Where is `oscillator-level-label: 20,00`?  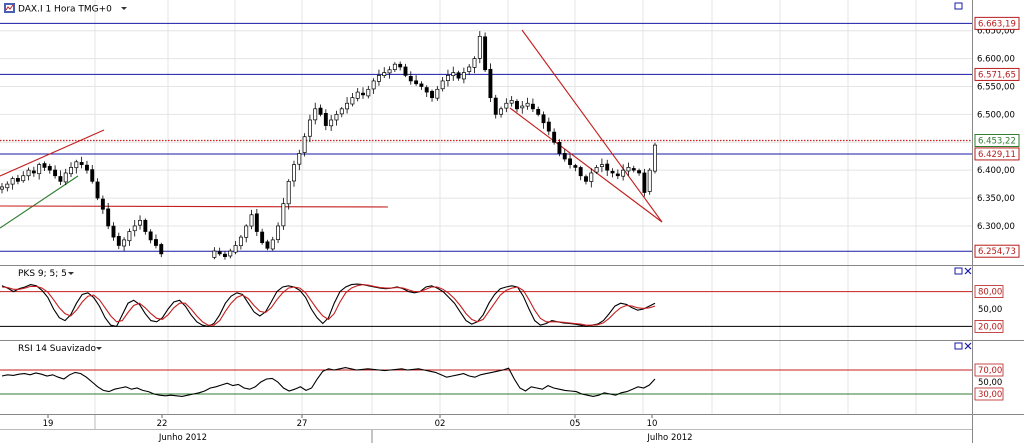
oscillator-level-label: 20,00 is located at coordinates (990, 327).